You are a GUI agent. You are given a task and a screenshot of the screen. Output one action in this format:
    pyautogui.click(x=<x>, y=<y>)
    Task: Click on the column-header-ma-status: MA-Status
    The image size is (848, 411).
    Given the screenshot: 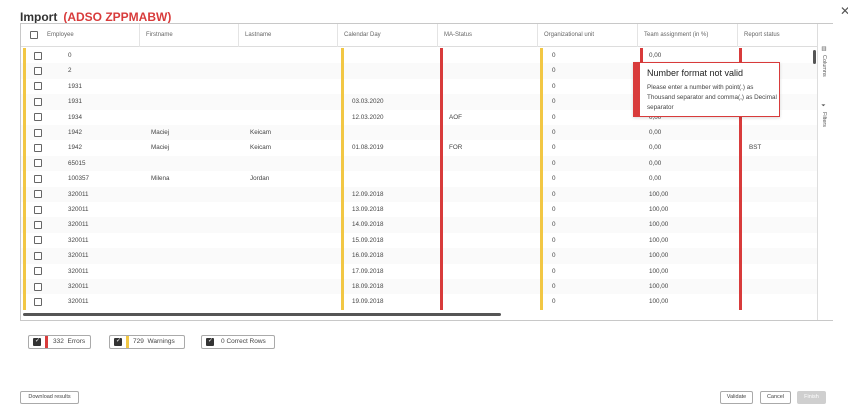 What is the action you would take?
    pyautogui.click(x=488, y=35)
    